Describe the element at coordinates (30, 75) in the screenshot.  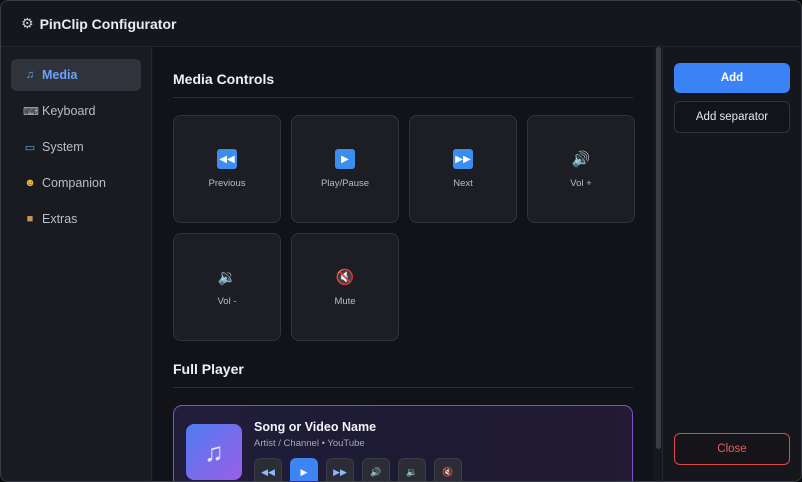
I see `music-note-icon: ♫` at that location.